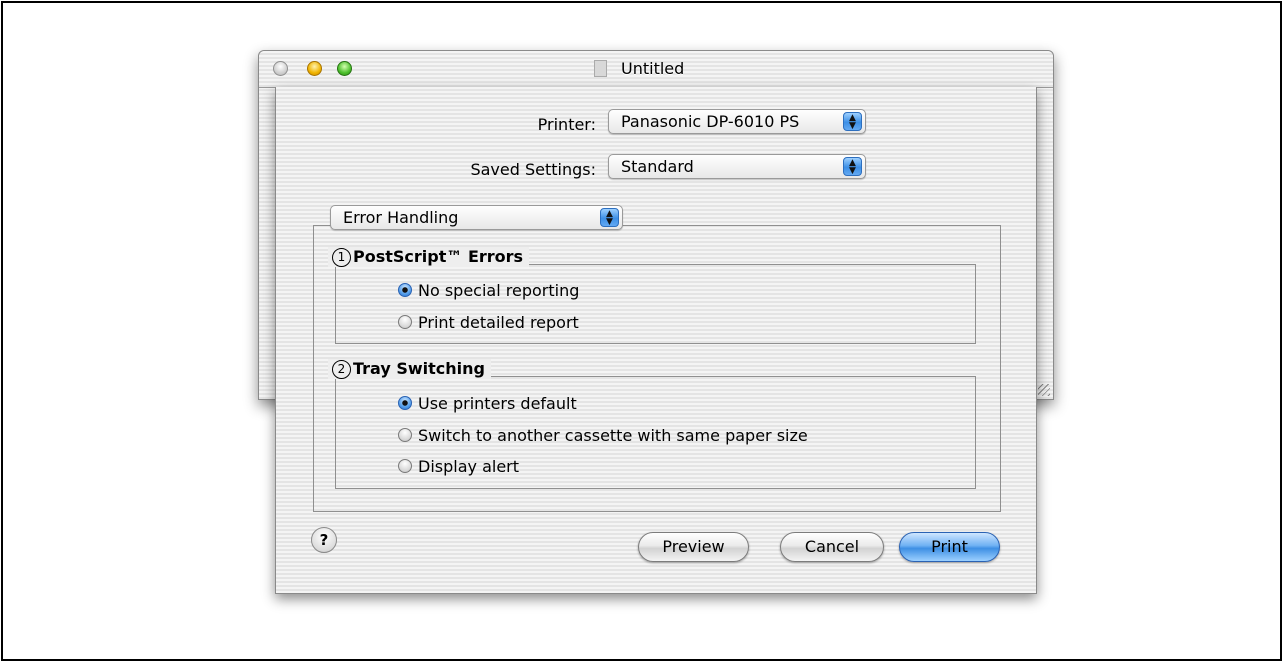 This screenshot has width=1286, height=661. What do you see at coordinates (497, 403) in the screenshot?
I see `radio-label: Use printers default` at bounding box center [497, 403].